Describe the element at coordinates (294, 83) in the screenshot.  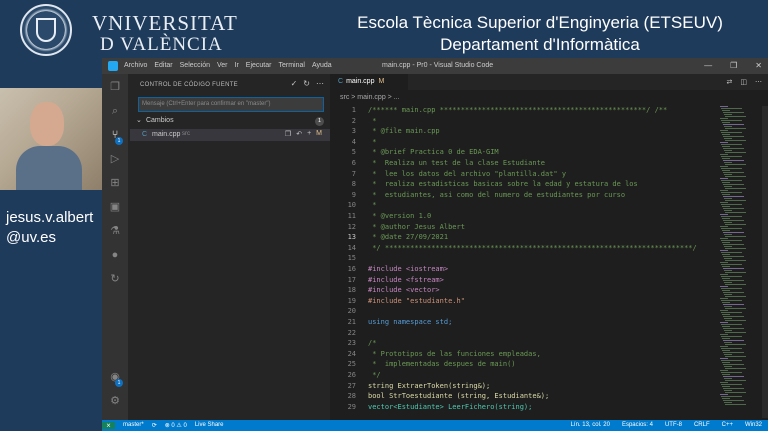
I see `commit-icon: ✓` at that location.